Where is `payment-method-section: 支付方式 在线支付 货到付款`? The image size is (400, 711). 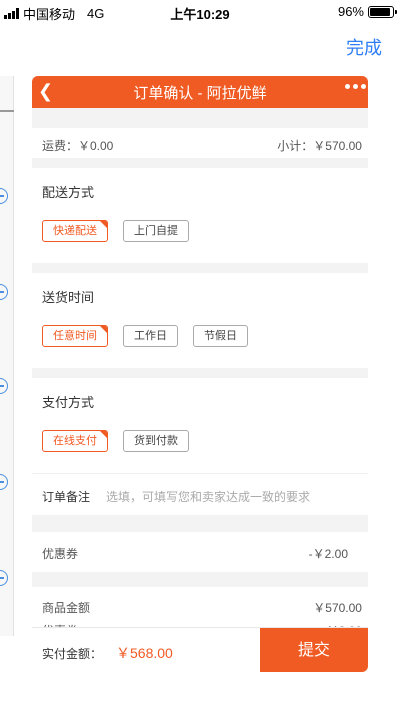
payment-method-section: 支付方式 在线支付 货到付款 is located at coordinates (200, 425).